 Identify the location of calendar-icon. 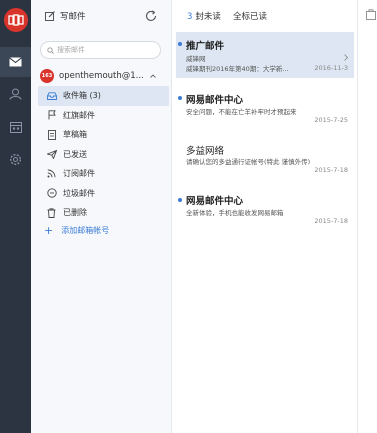
(15, 127).